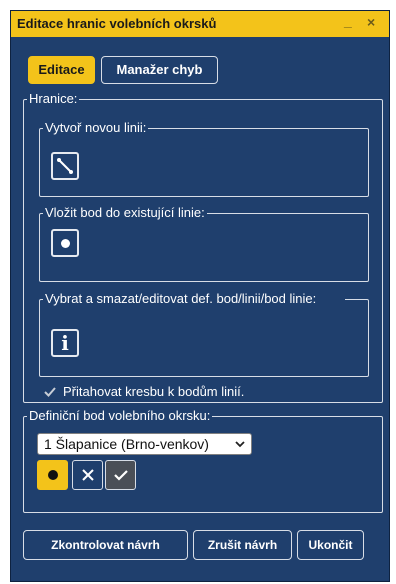 The image size is (396, 584). Describe the element at coordinates (330, 545) in the screenshot. I see `finish-button: Ukončit` at that location.